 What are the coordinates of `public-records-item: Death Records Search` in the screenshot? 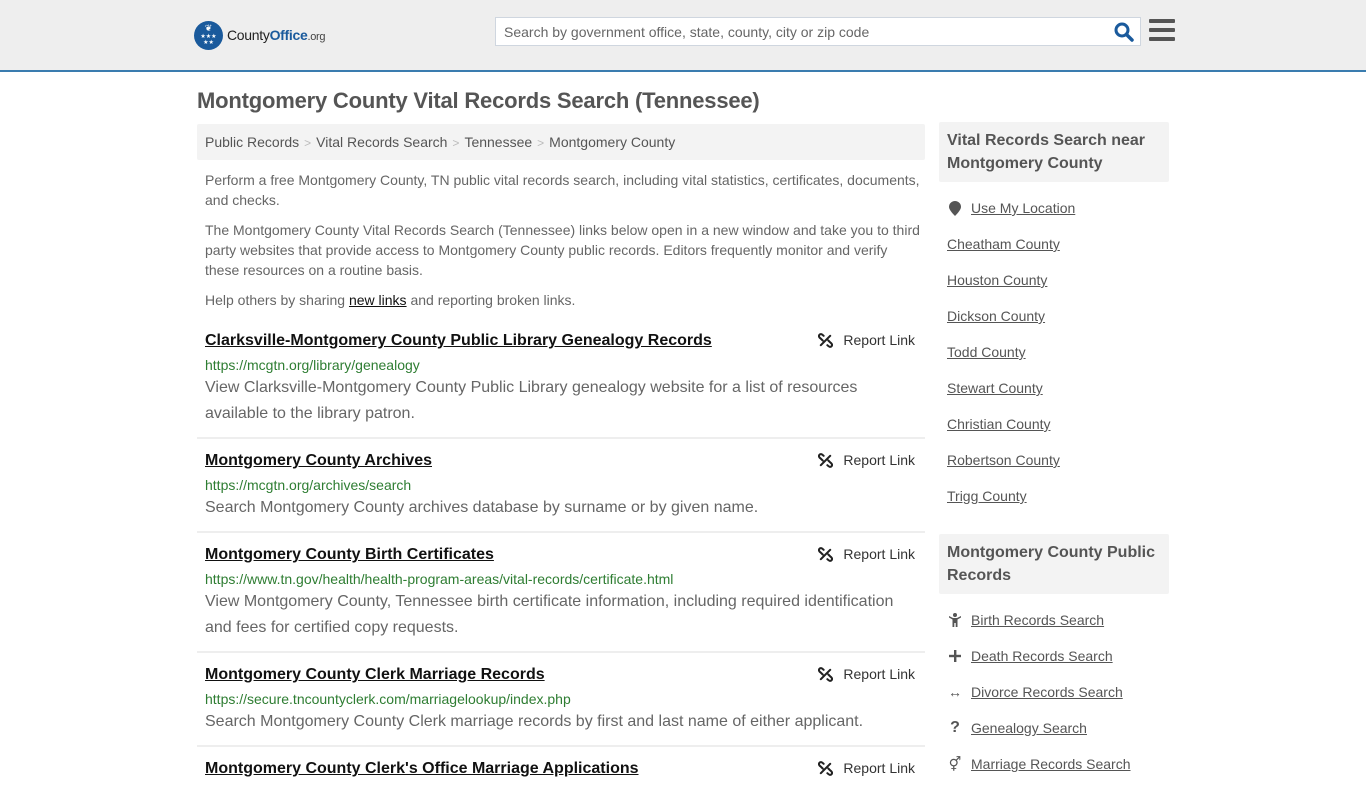 It's located at (1054, 656).